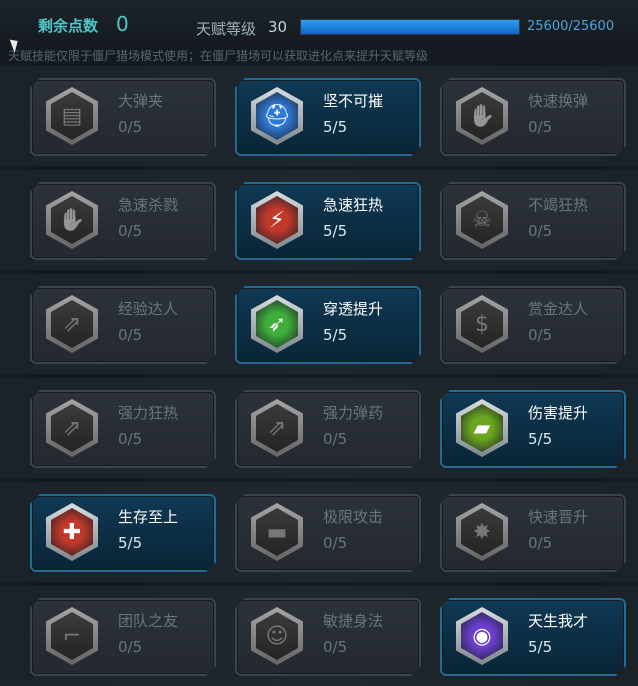 The width and height of the screenshot is (638, 686). Describe the element at coordinates (558, 309) in the screenshot. I see `talent-name: 赏金达人` at that location.